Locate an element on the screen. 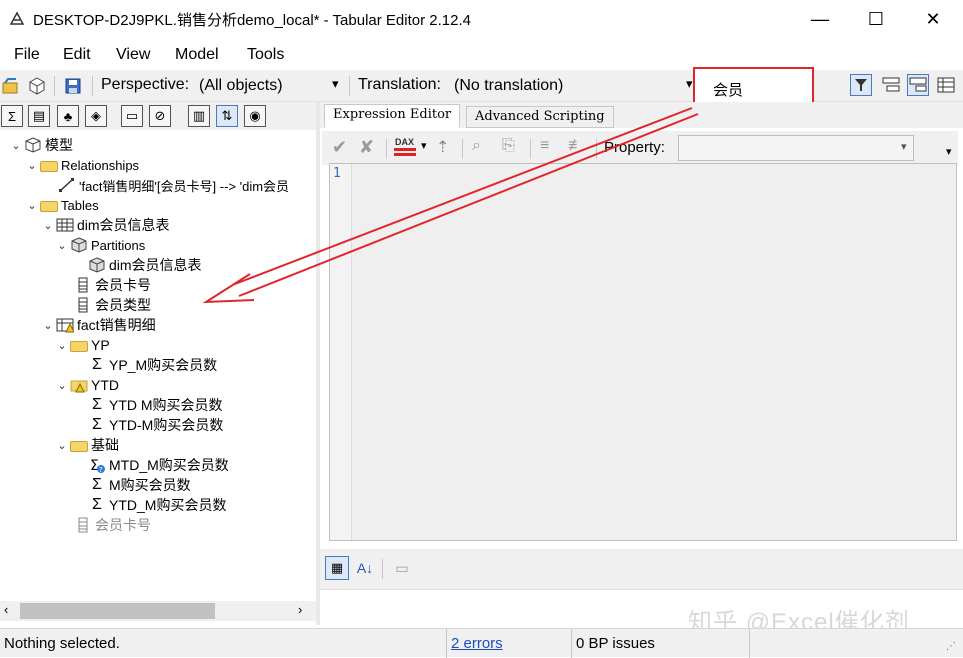 Image resolution: width=963 pixels, height=658 pixels. errors-link: 2 errors is located at coordinates (477, 643).